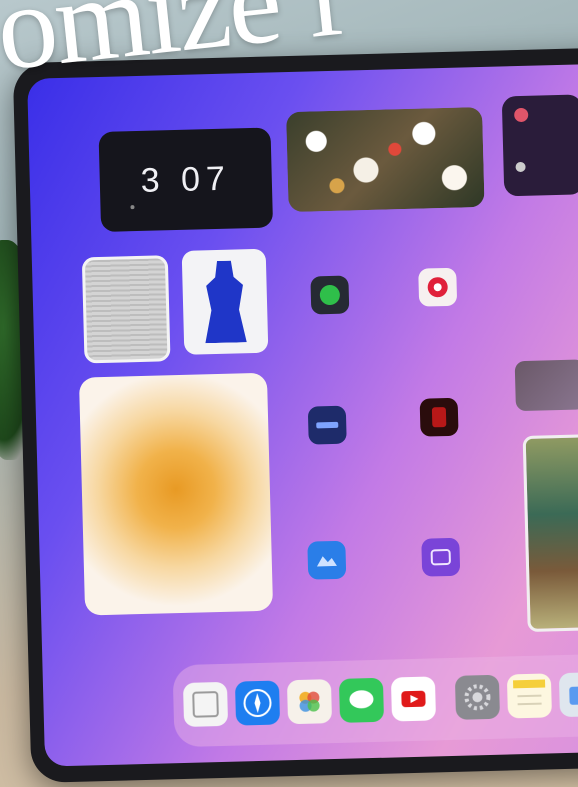  I want to click on dock-photos, so click(309, 702).